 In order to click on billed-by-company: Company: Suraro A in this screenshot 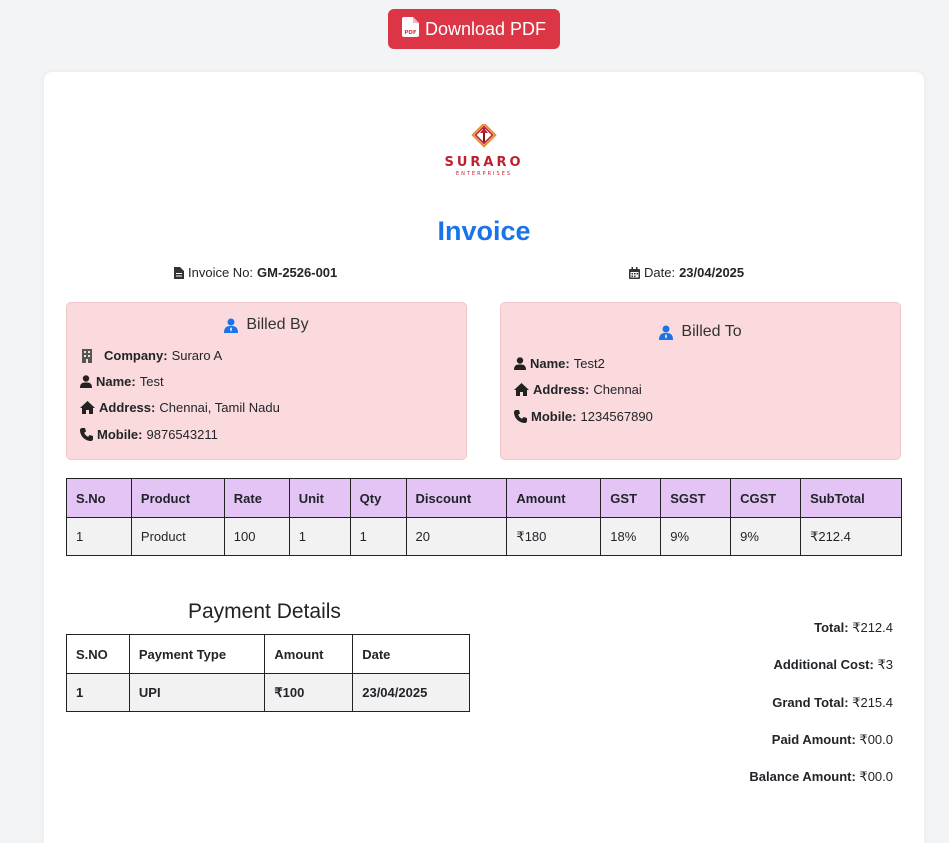, I will do `click(151, 355)`.